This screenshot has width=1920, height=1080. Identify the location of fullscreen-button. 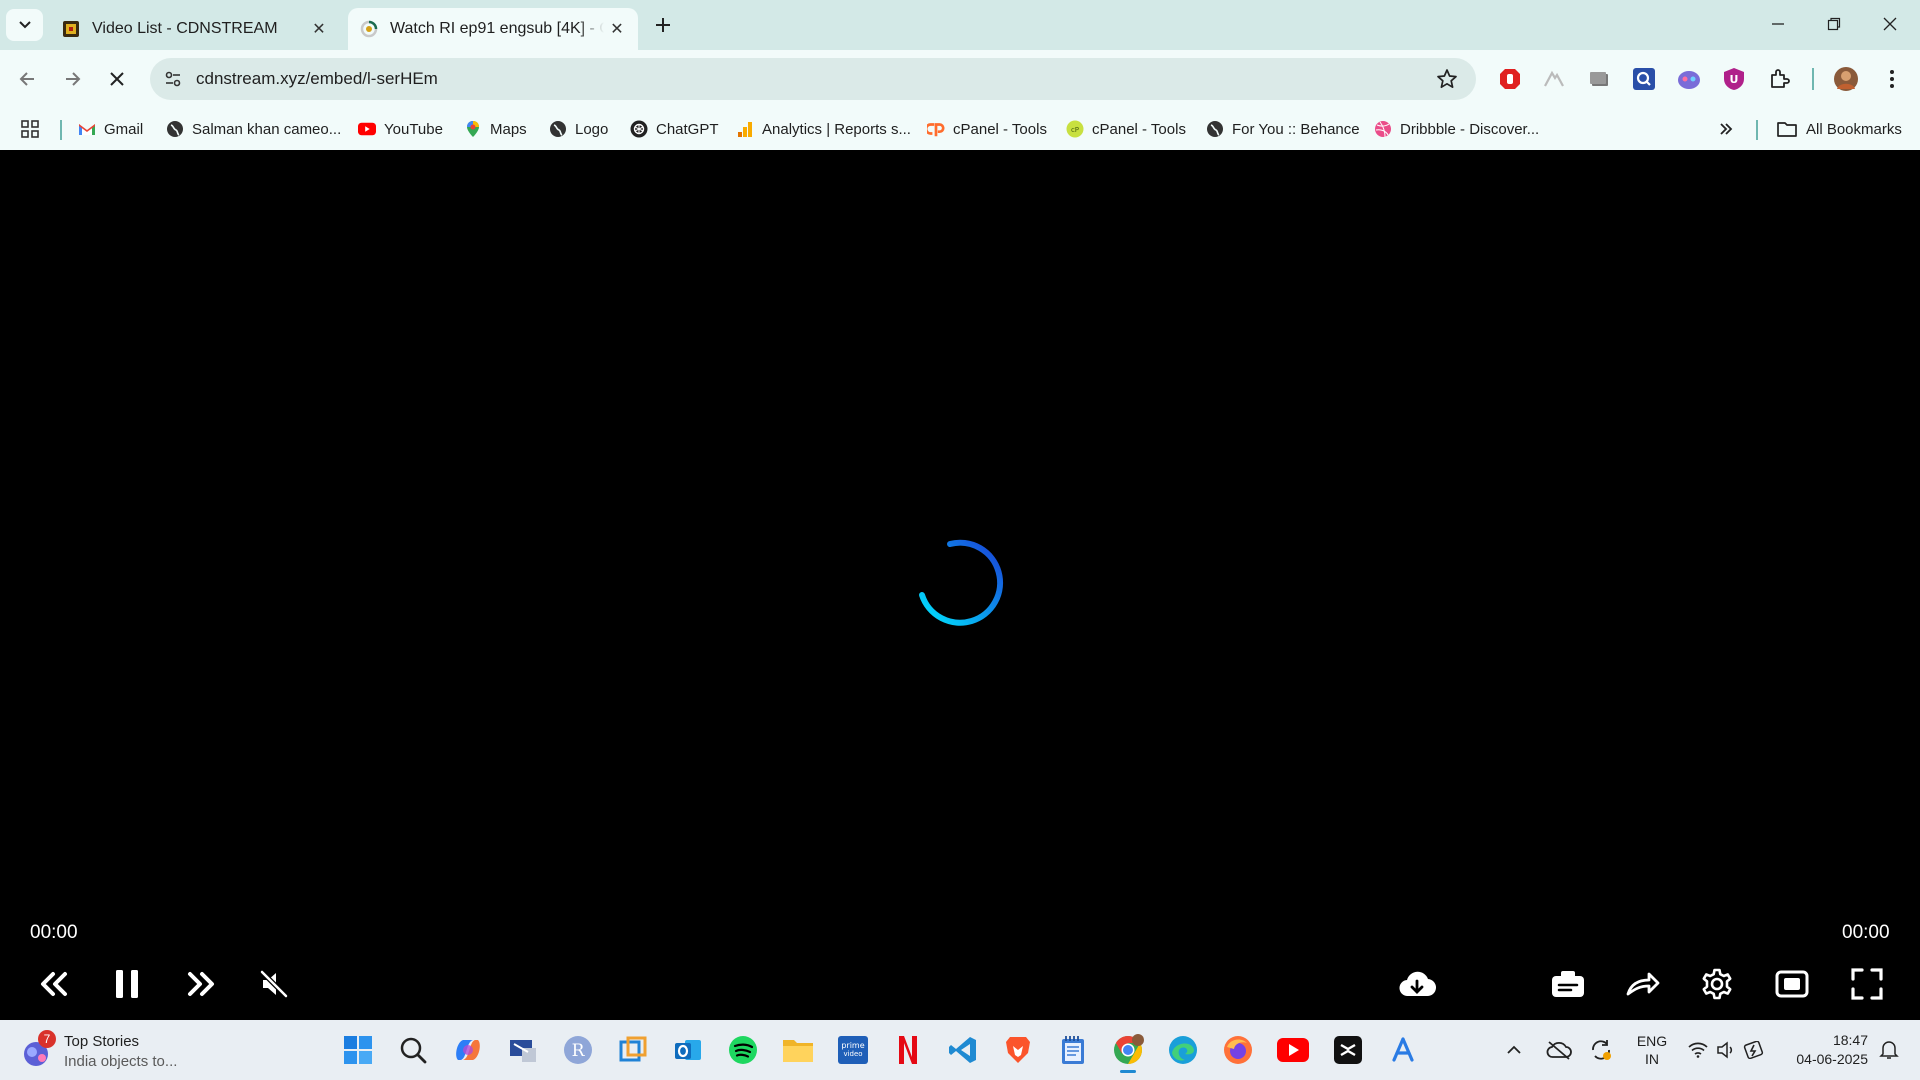
(1867, 984).